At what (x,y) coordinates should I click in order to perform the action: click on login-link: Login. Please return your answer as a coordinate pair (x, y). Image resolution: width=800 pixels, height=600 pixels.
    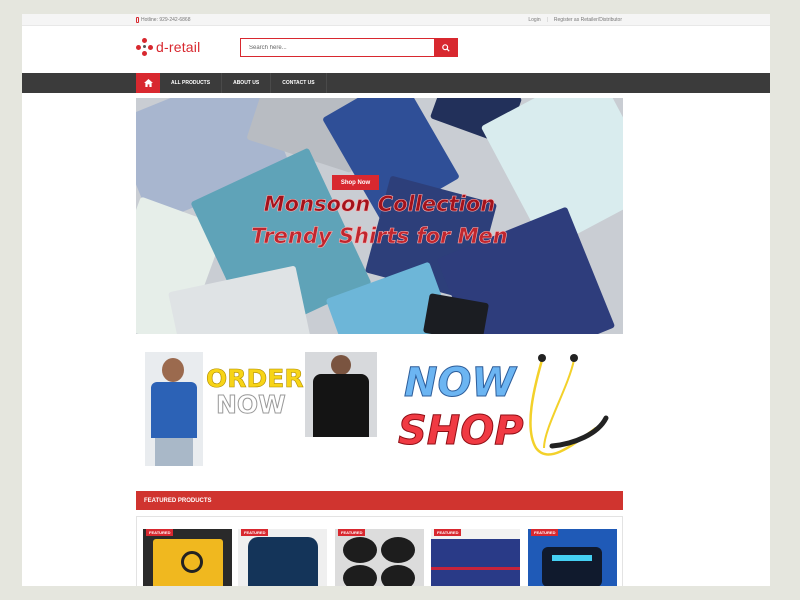
    Looking at the image, I should click on (534, 20).